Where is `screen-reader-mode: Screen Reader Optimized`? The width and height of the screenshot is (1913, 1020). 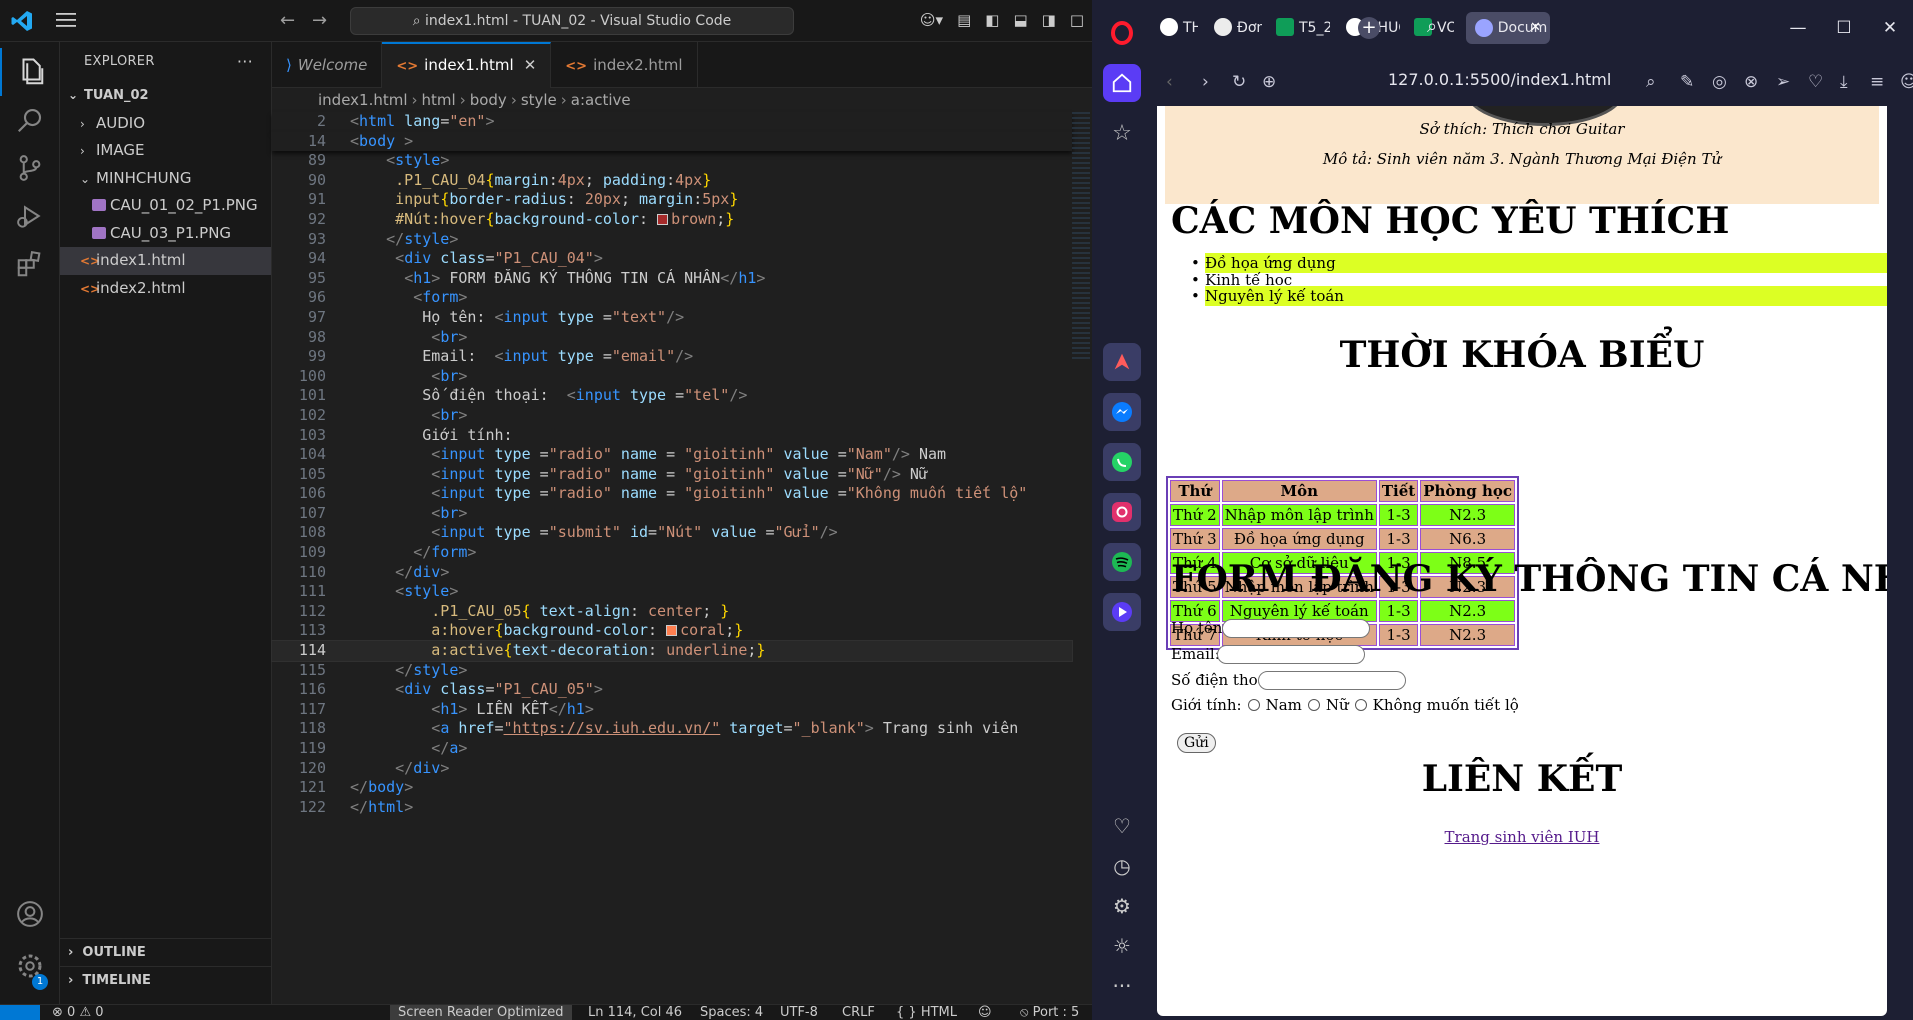 screen-reader-mode: Screen Reader Optimized is located at coordinates (481, 1012).